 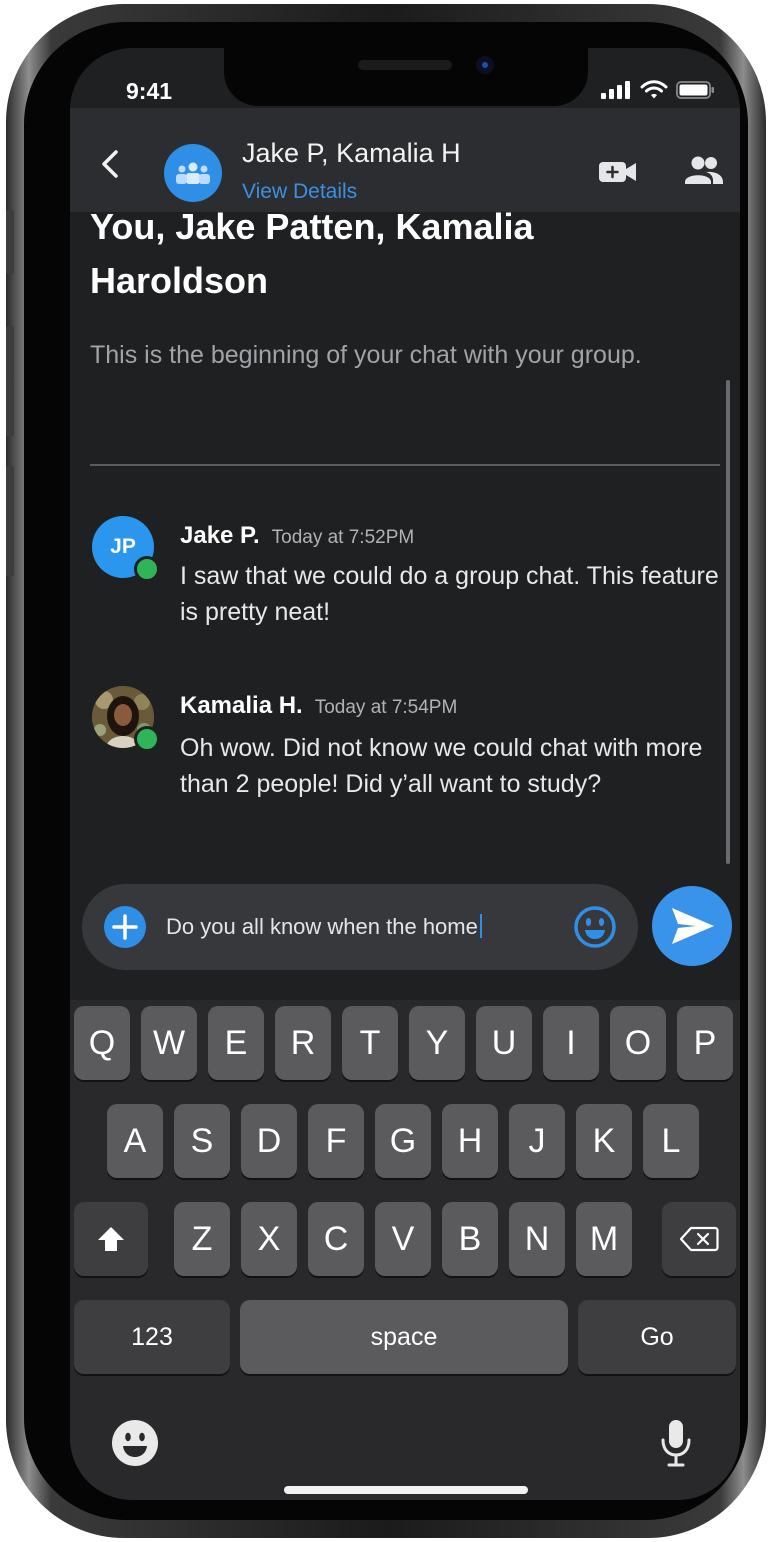 What do you see at coordinates (386, 707) in the screenshot?
I see `message-timestamp: Today at 7:54PM` at bounding box center [386, 707].